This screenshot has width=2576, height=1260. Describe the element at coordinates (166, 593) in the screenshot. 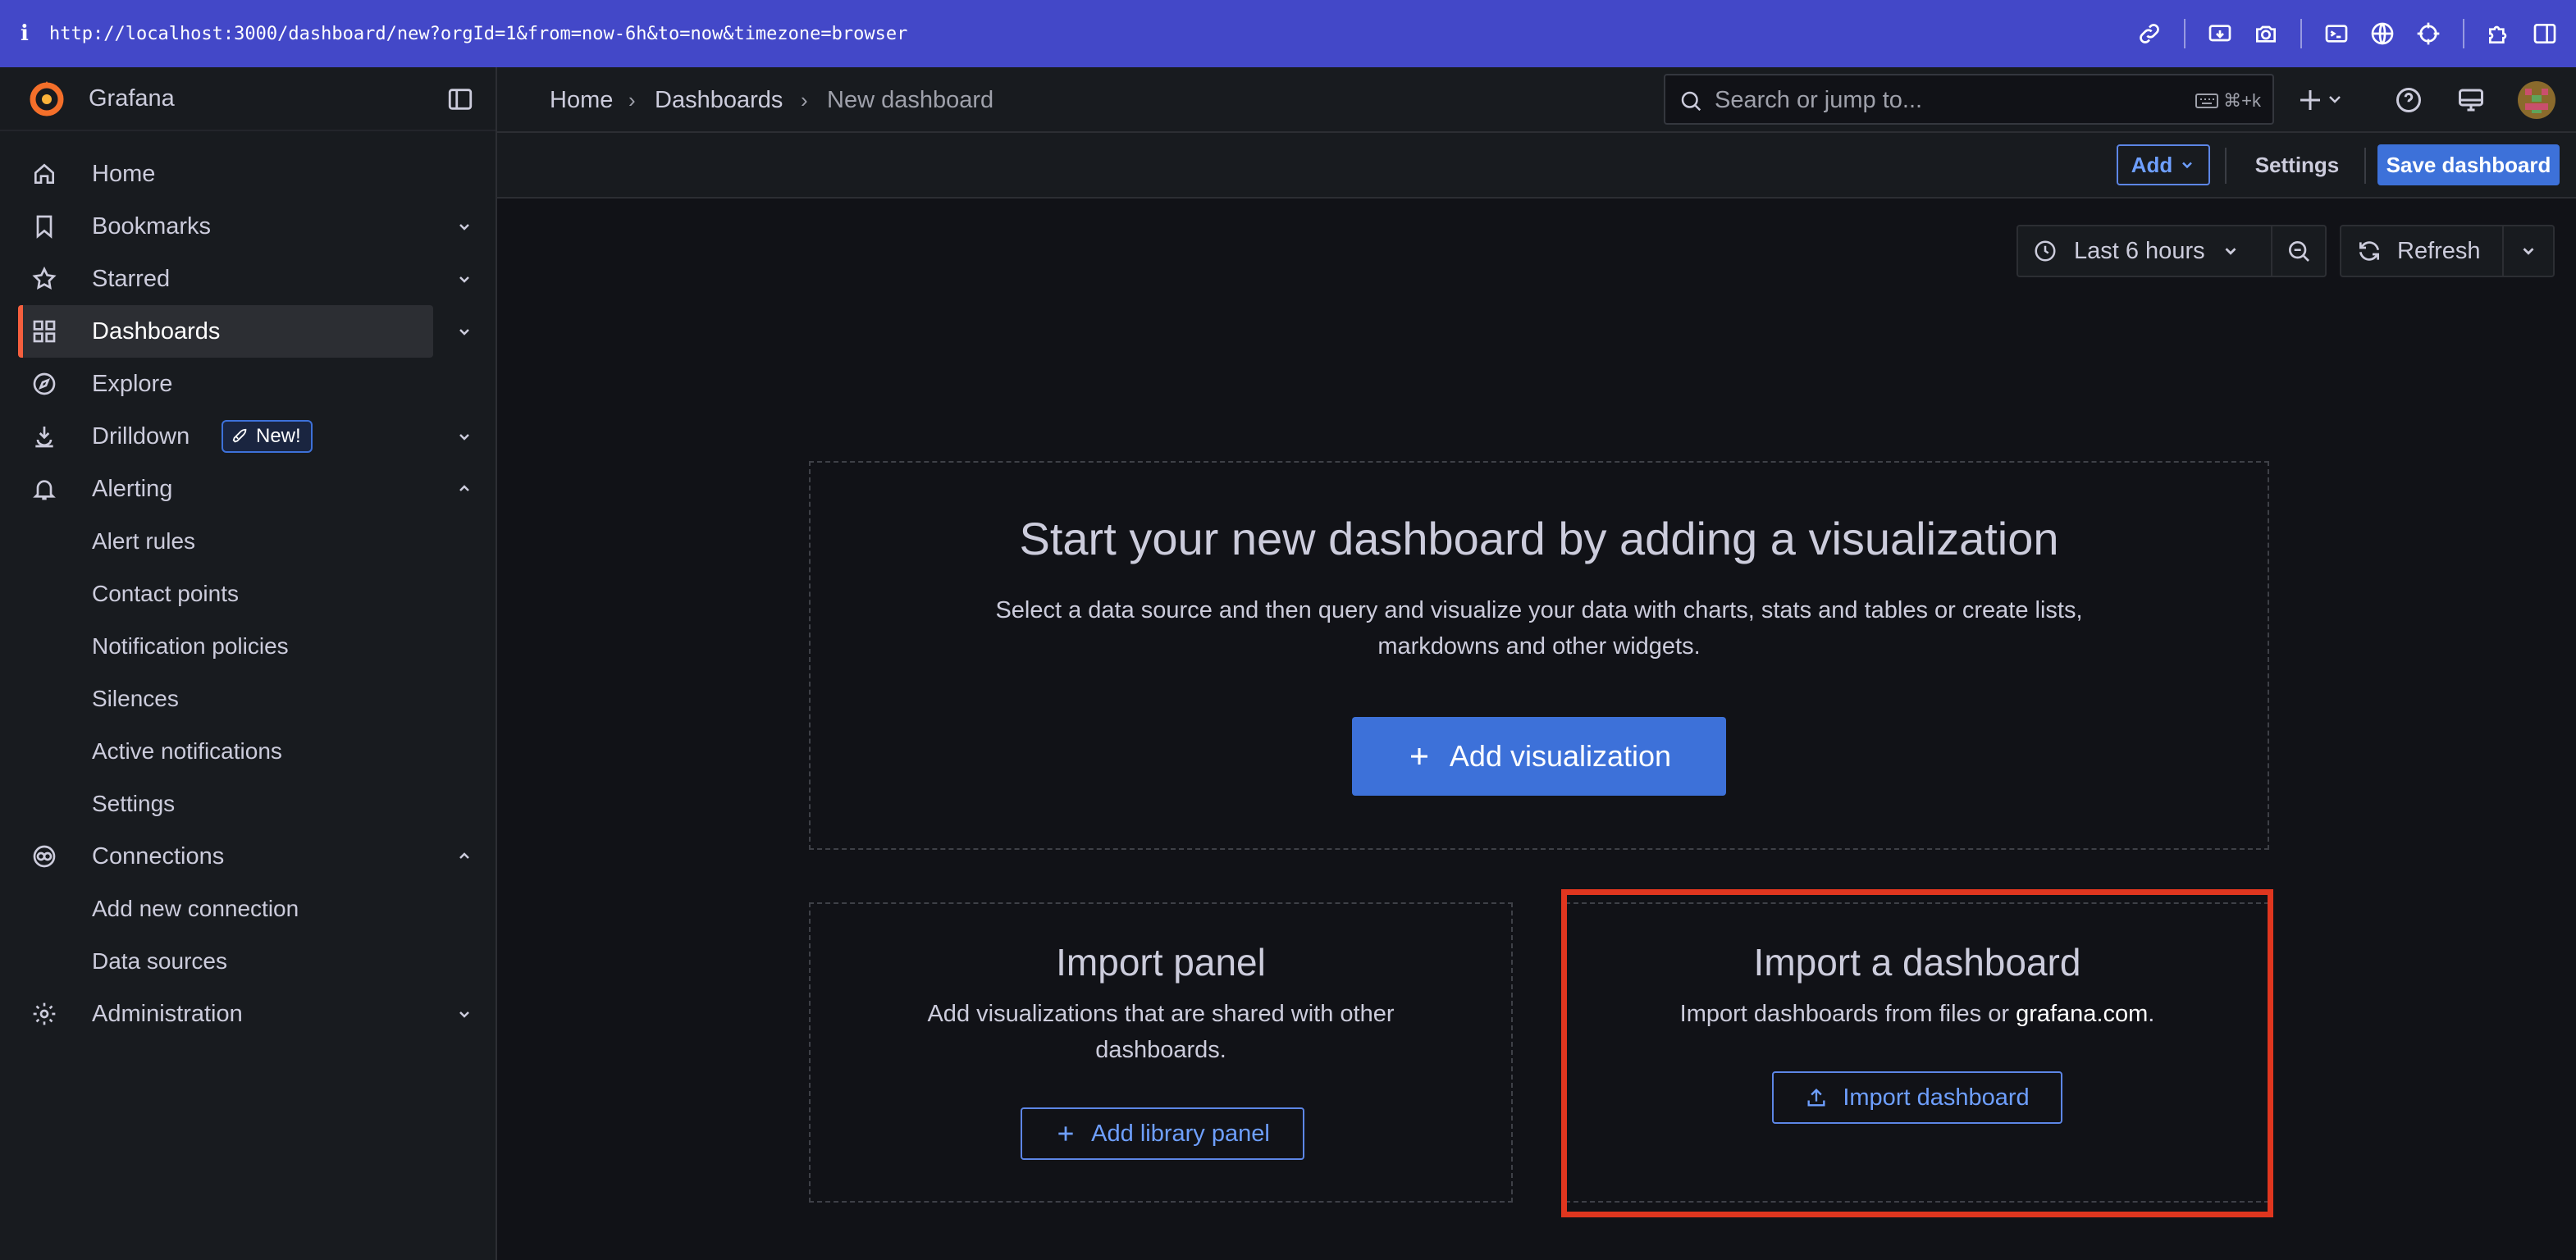

I see `nav-label: Contact points` at that location.